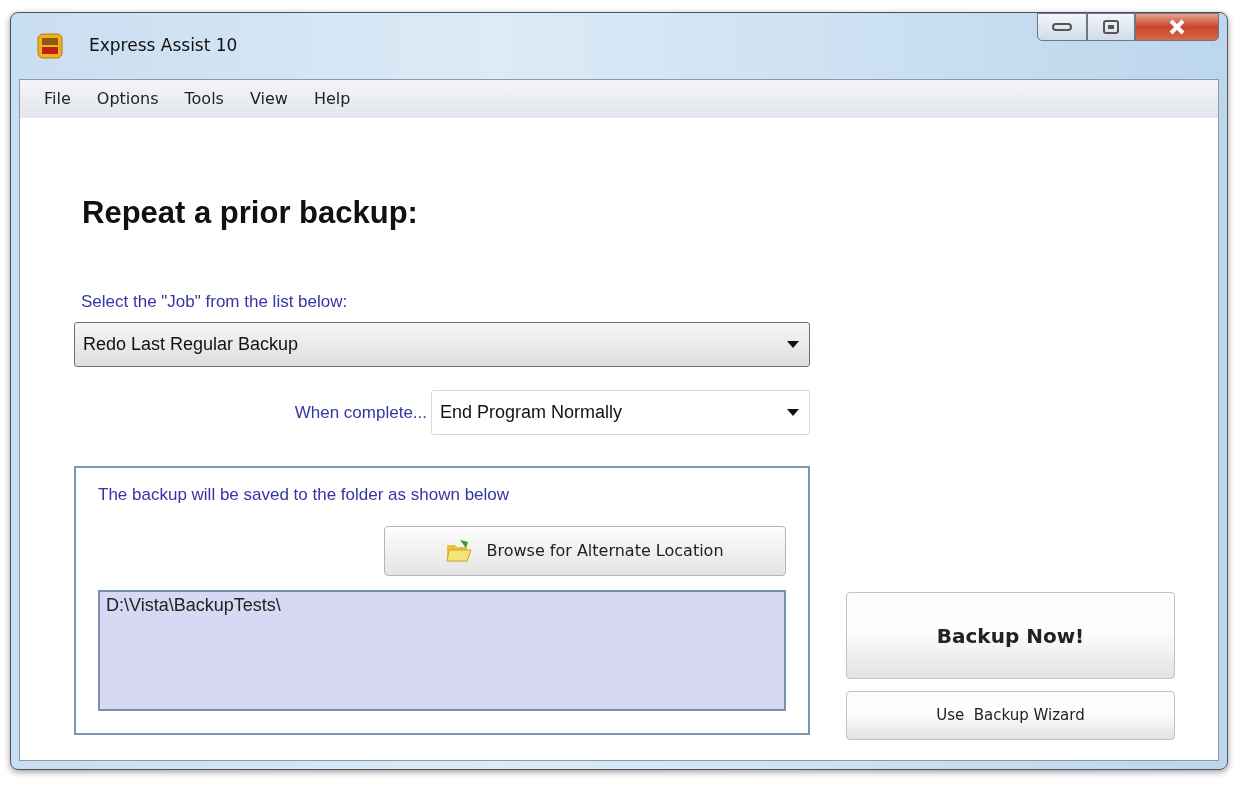 Image resolution: width=1241 pixels, height=787 pixels. Describe the element at coordinates (332, 99) in the screenshot. I see `menu-item: Help` at that location.